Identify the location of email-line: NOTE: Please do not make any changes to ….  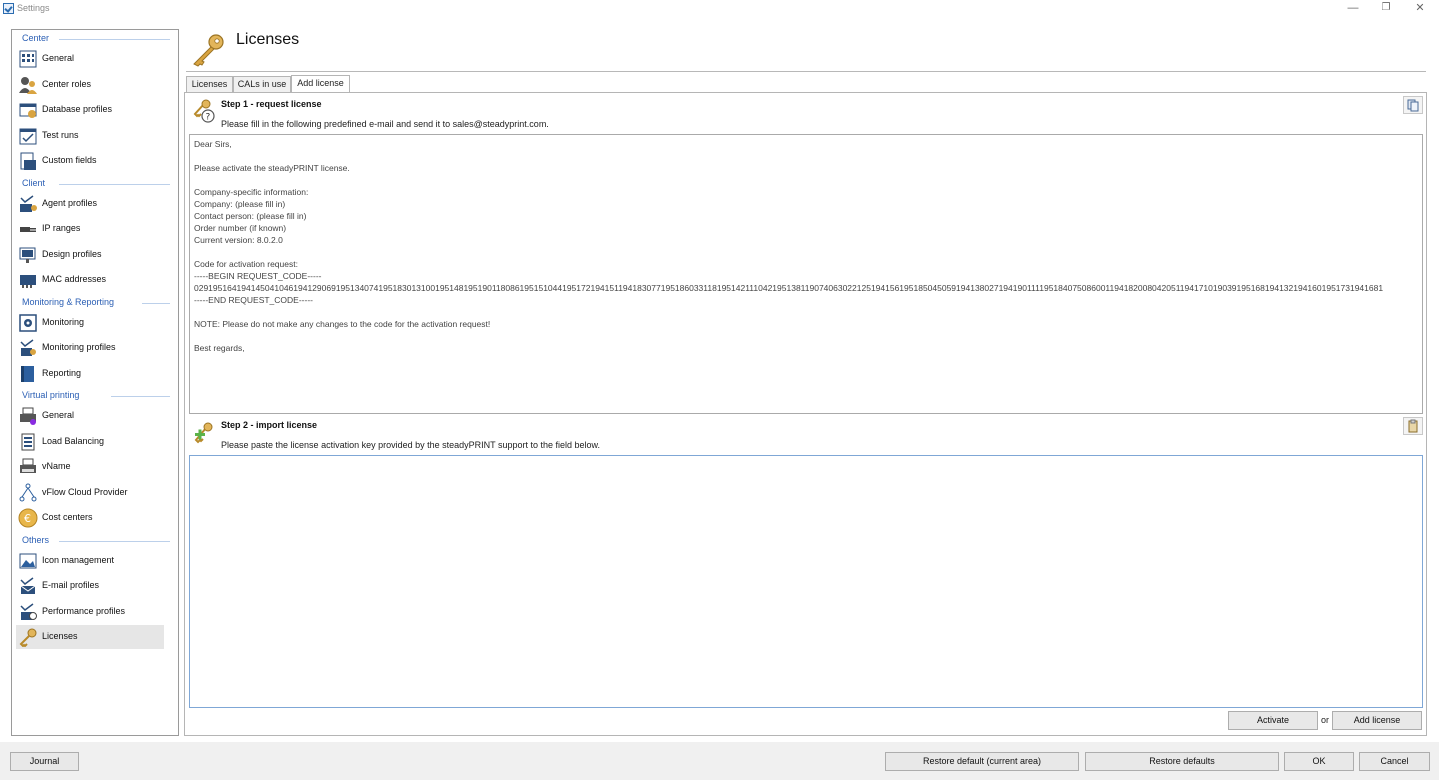
(342, 324).